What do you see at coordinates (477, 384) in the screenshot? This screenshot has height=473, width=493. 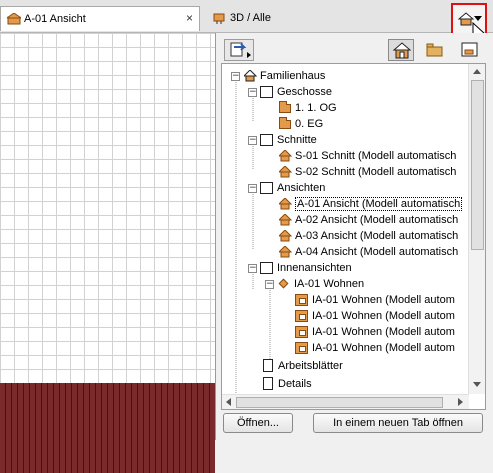 I see `scroll-down-arrow-icon` at bounding box center [477, 384].